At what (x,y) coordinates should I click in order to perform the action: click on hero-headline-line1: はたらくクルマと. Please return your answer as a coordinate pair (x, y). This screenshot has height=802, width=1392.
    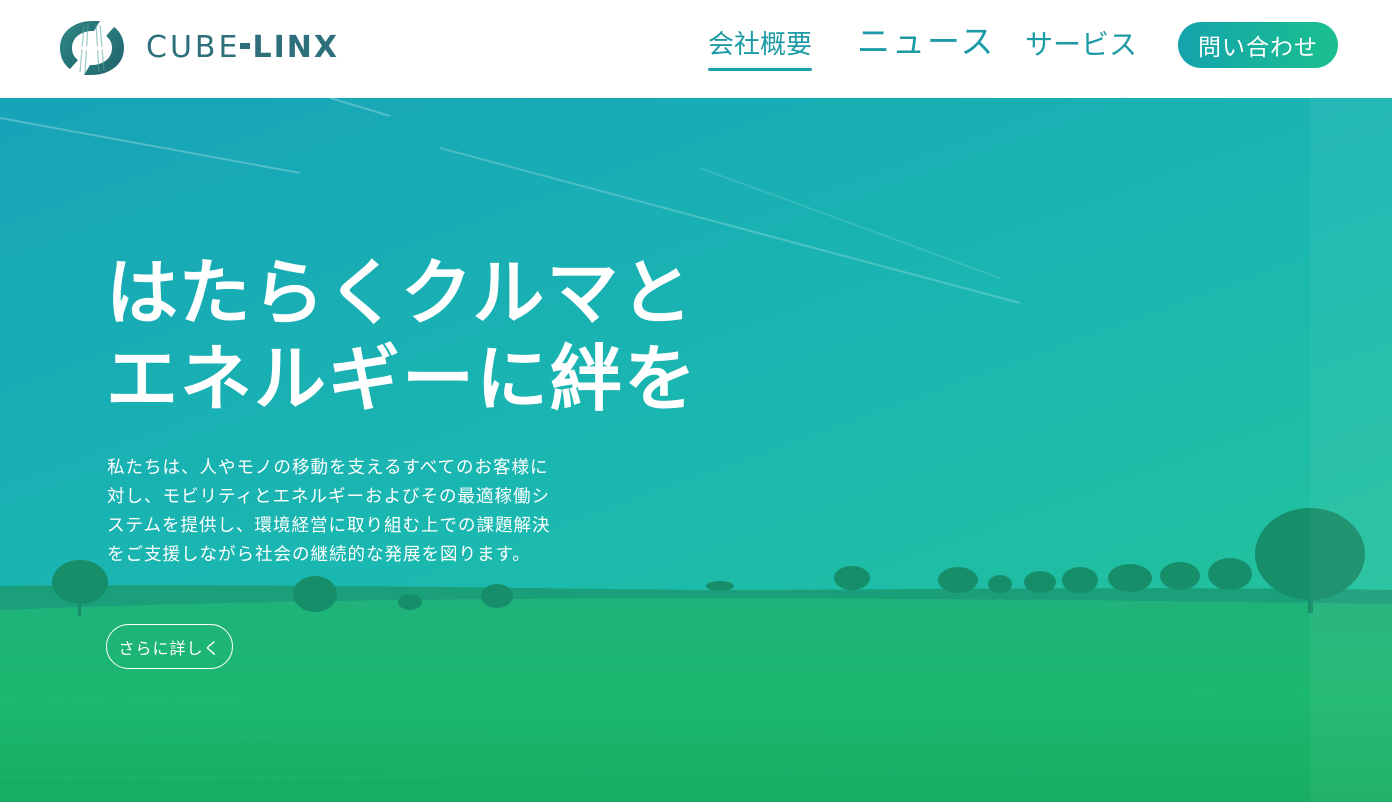
    Looking at the image, I should click on (400, 293).